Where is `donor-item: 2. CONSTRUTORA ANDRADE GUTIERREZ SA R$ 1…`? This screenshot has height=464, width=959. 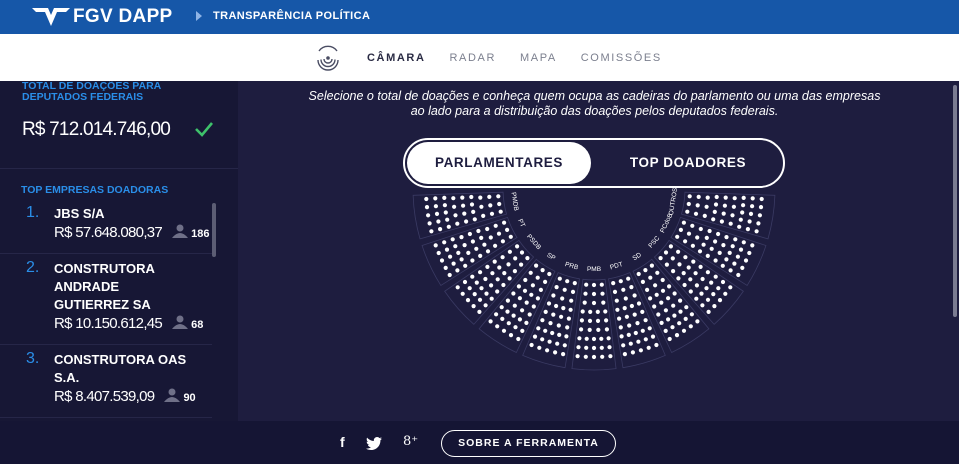 donor-item: 2. CONSTRUTORA ANDRADE GUTIERREZ SA R$ 1… is located at coordinates (106, 302).